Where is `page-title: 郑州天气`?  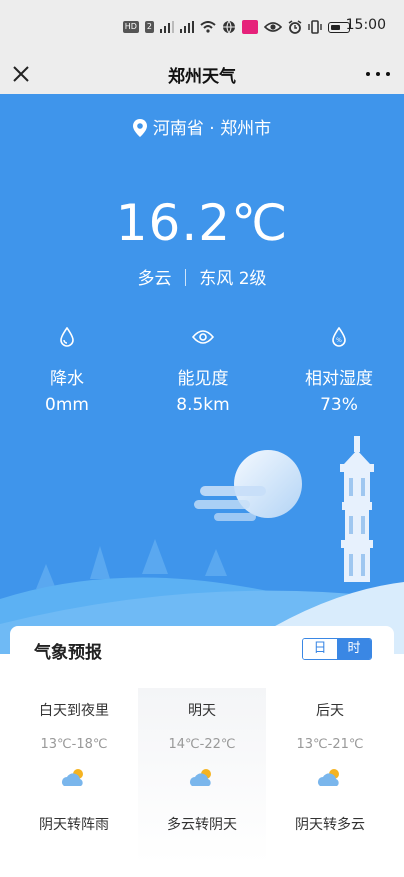 page-title: 郑州天气 is located at coordinates (202, 77).